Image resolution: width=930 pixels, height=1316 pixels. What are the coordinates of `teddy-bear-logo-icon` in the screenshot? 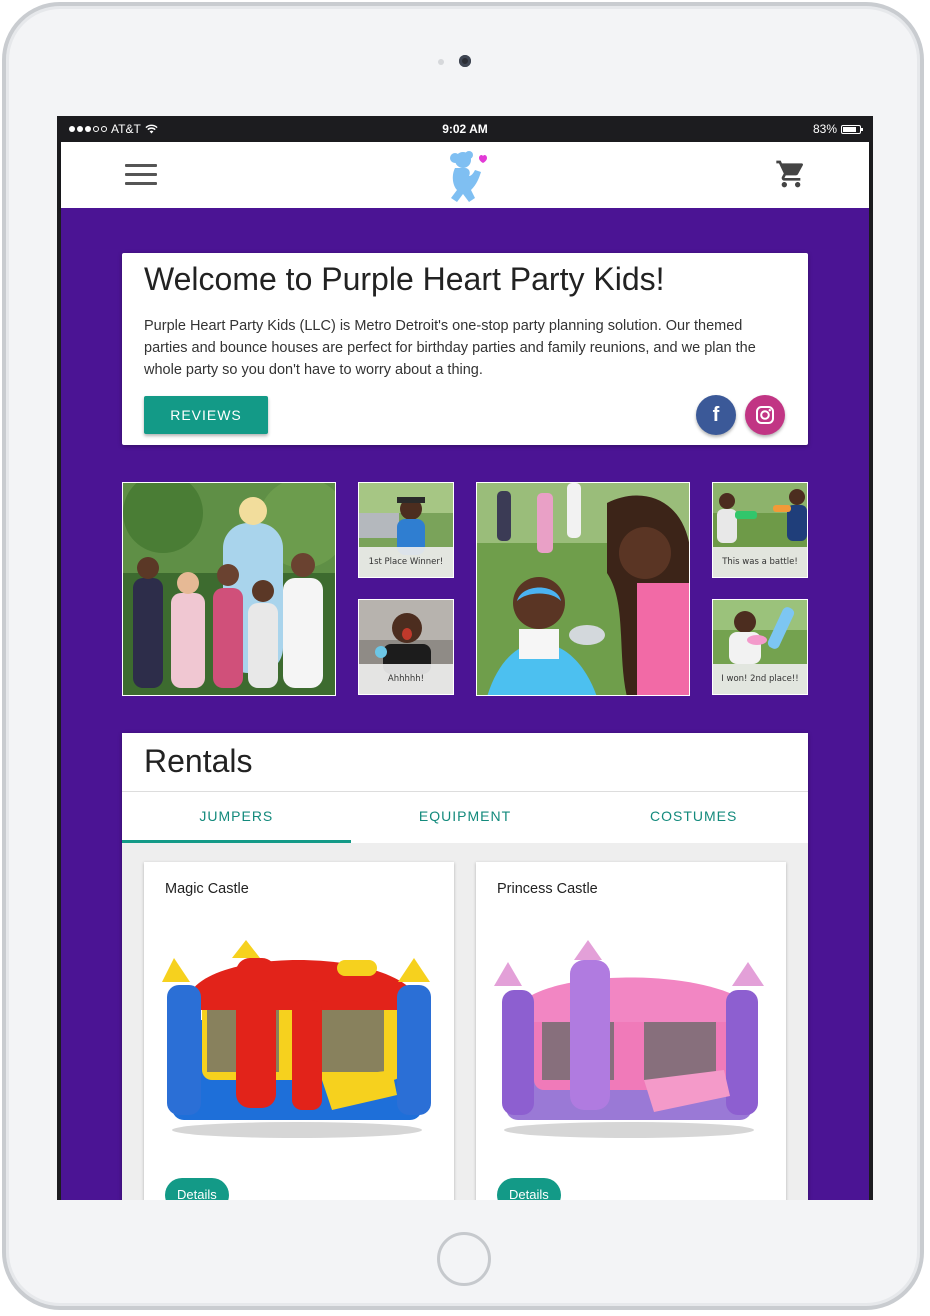 It's located at (466, 176).